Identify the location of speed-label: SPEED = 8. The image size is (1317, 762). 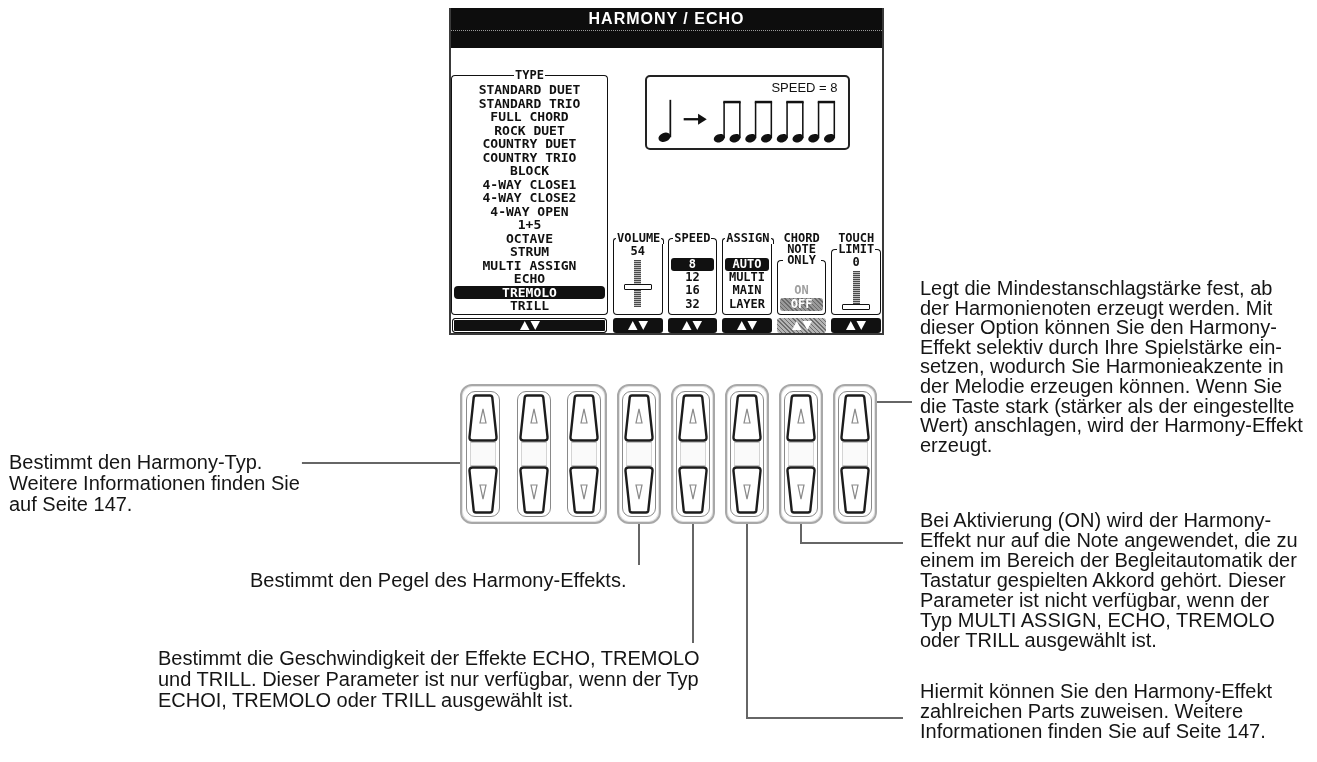
(804, 88).